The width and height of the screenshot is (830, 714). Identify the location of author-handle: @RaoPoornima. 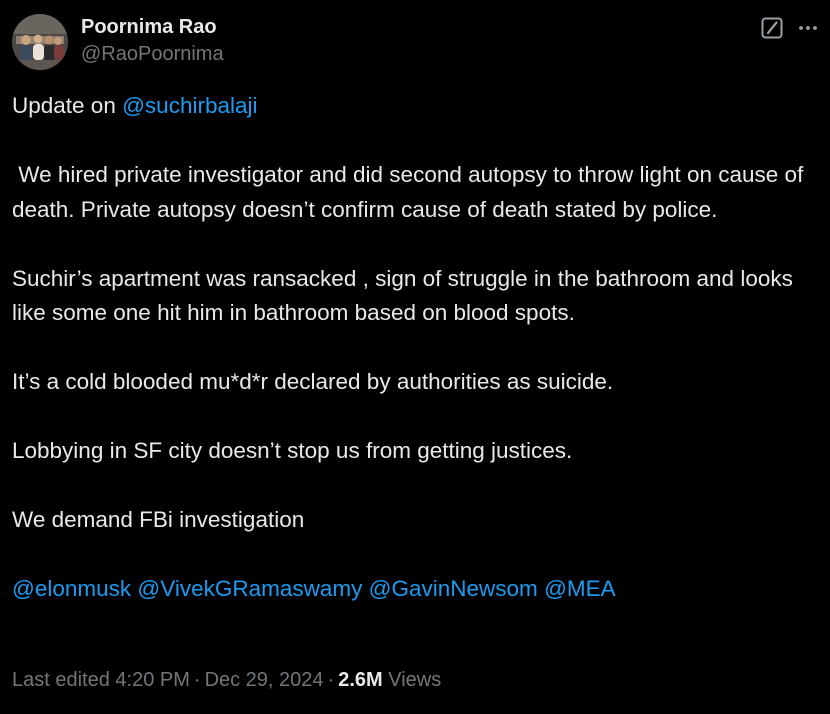
(152, 54).